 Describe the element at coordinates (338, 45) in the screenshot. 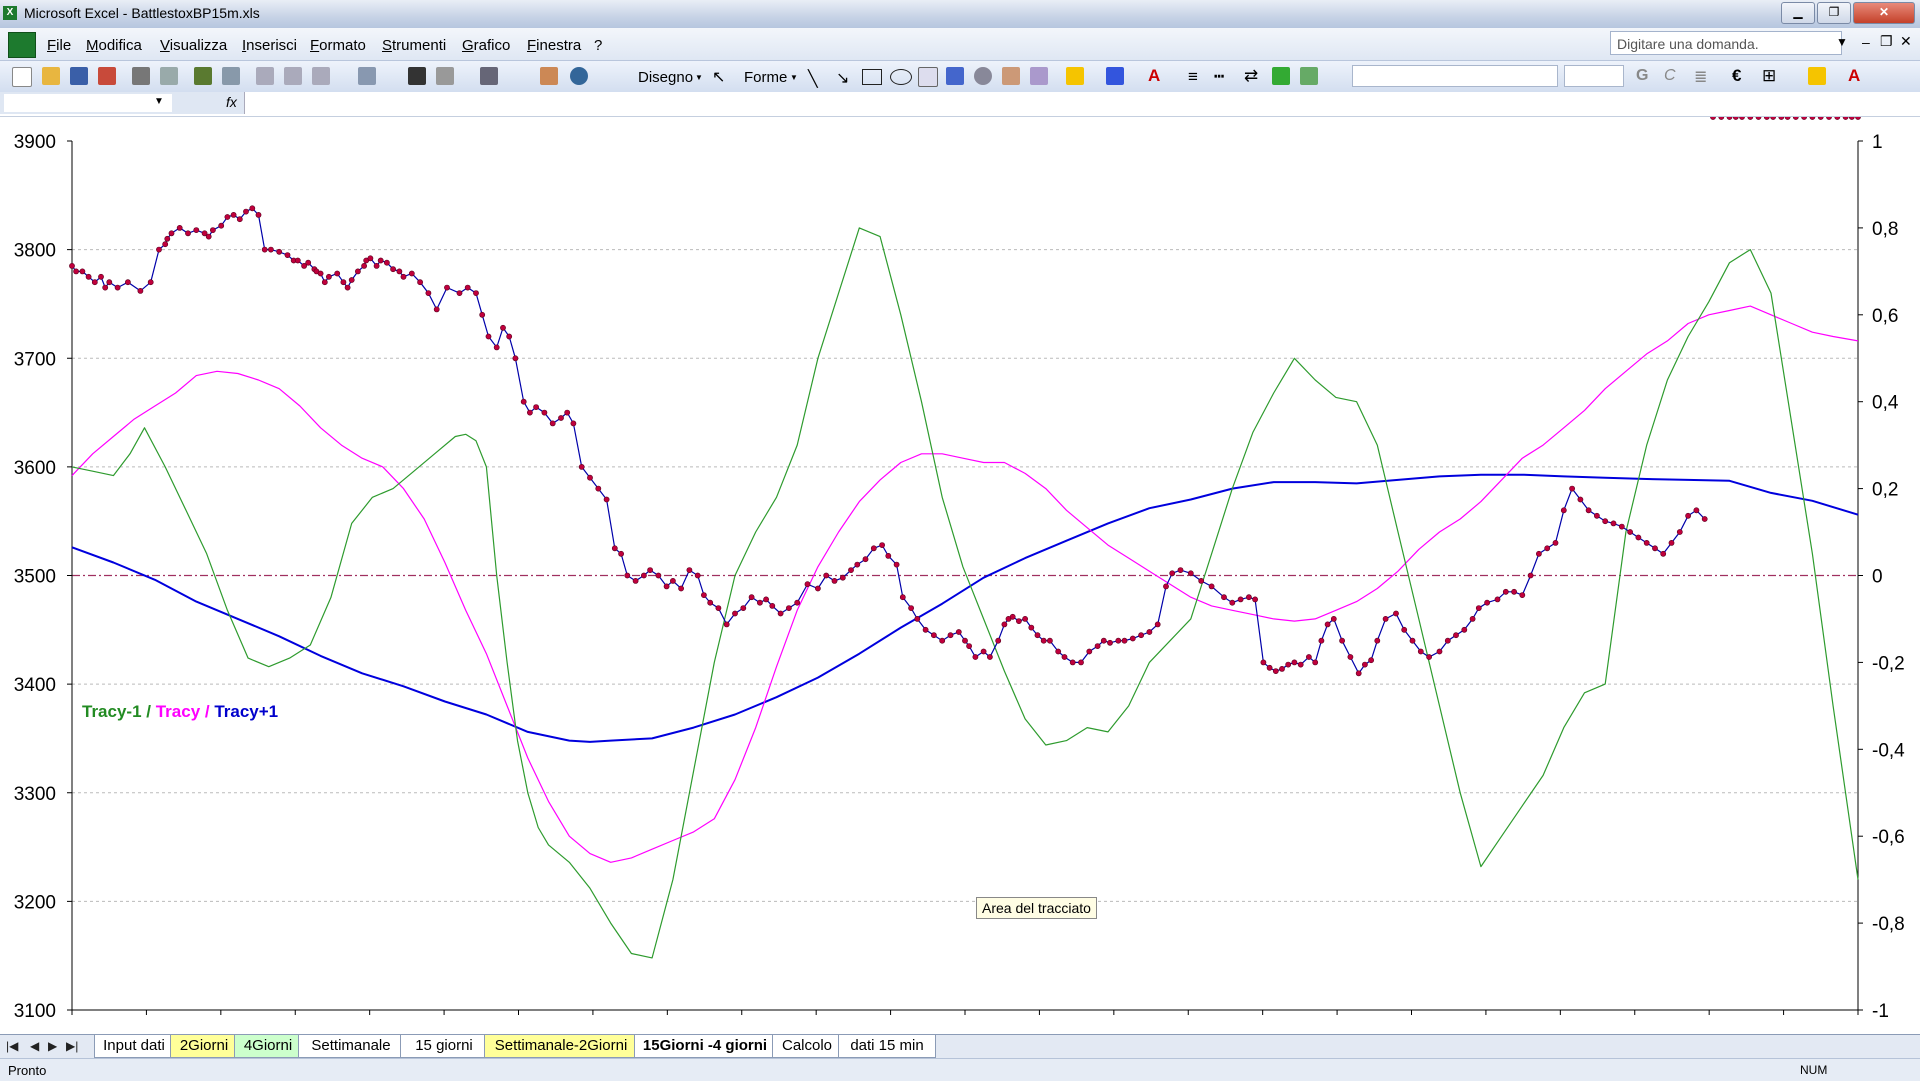

I see `menu-formato: Formato` at that location.